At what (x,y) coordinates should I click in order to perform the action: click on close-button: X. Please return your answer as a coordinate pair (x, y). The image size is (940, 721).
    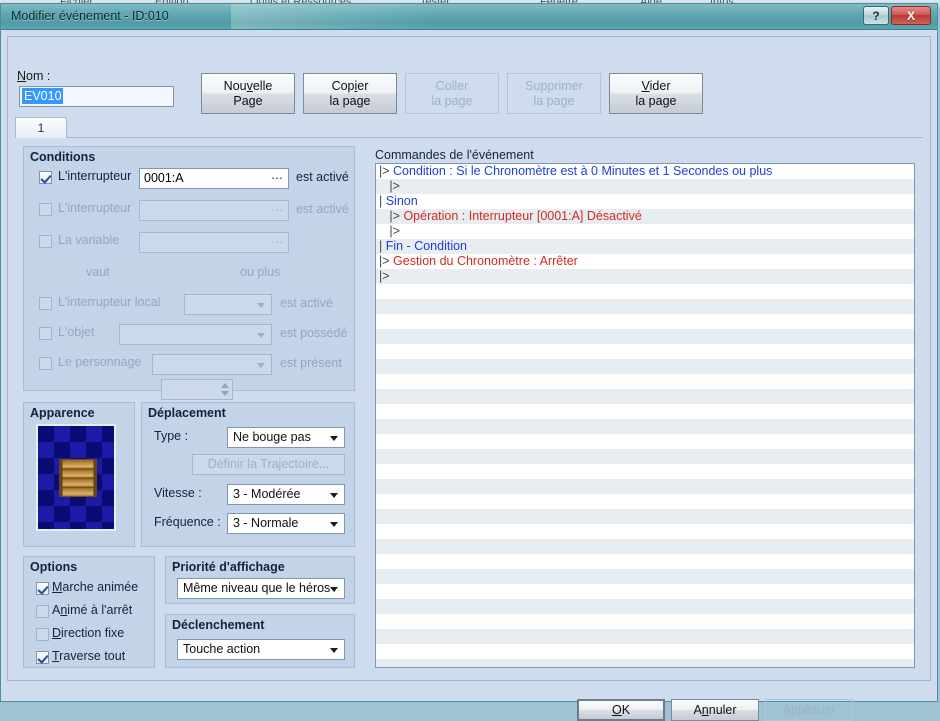
    Looking at the image, I should click on (911, 15).